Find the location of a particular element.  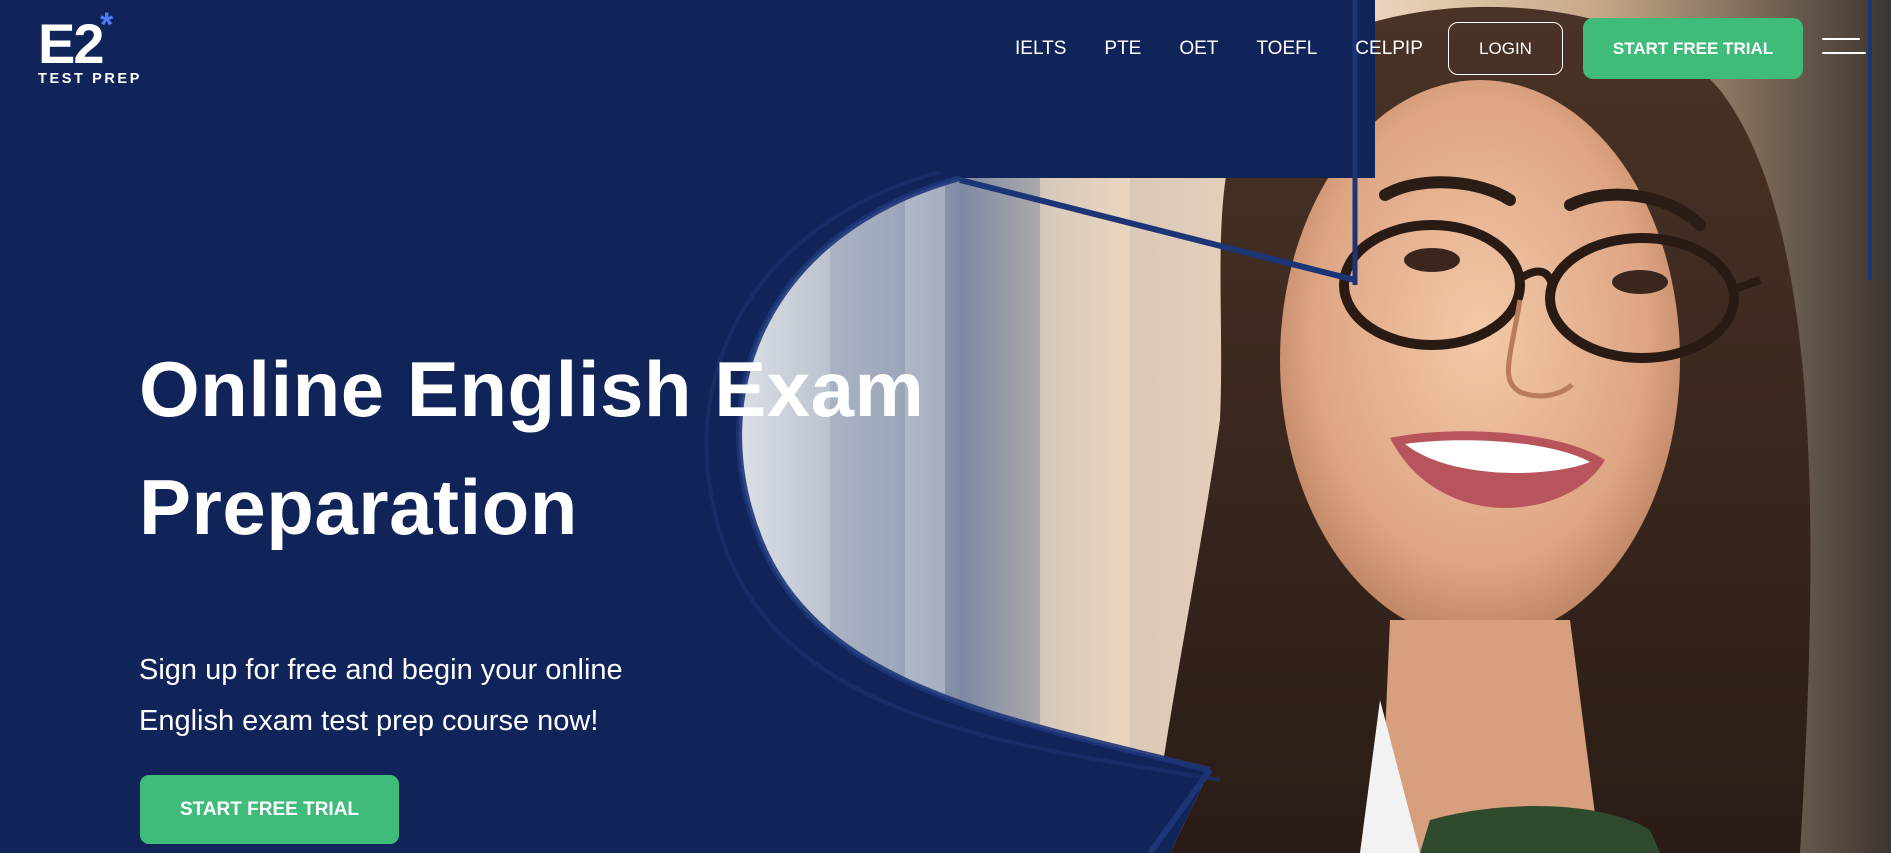

hero-title-line-2: Preparation is located at coordinates (358, 507).